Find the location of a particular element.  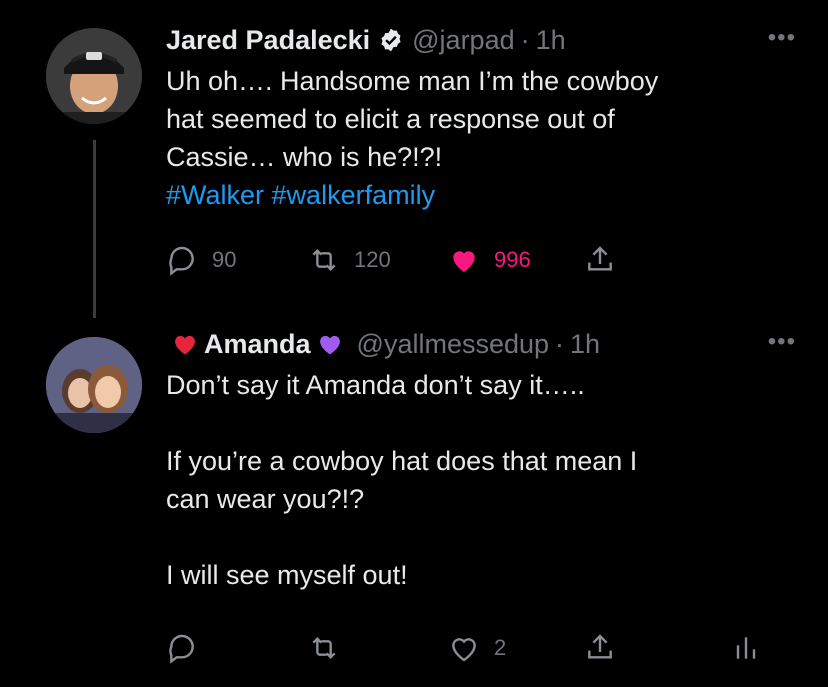

hashtag-link: #walkerfamily is located at coordinates (354, 195).